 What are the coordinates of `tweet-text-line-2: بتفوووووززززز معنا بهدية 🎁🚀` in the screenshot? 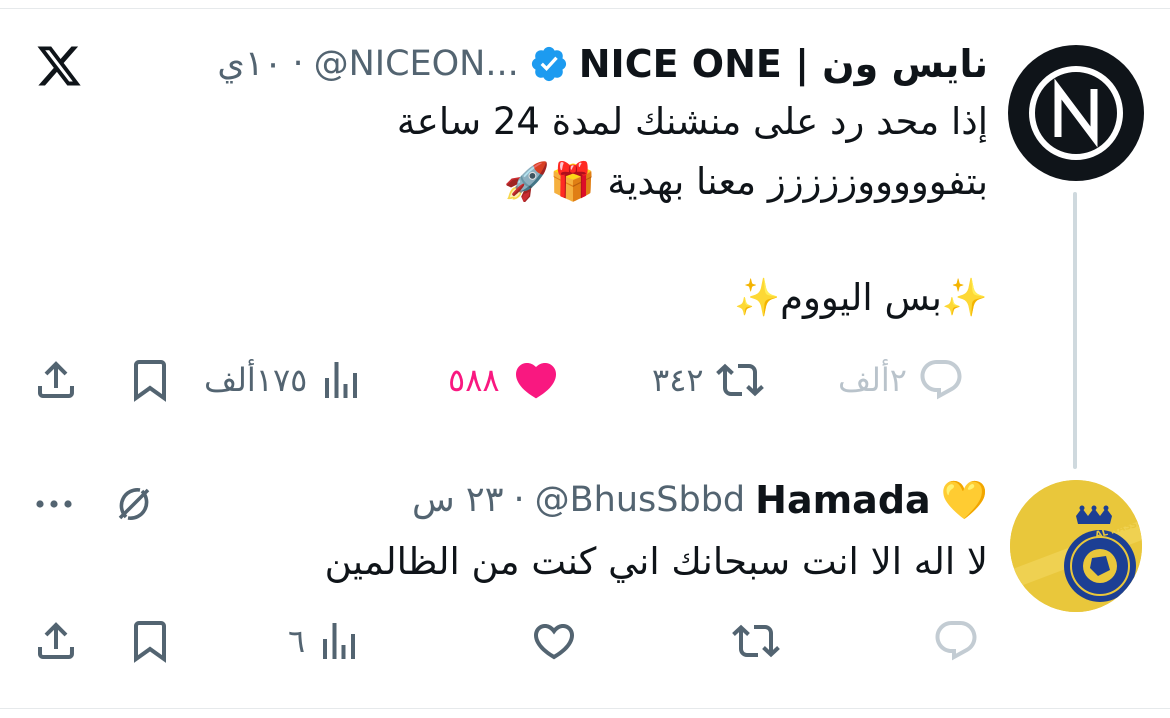 It's located at (745, 181).